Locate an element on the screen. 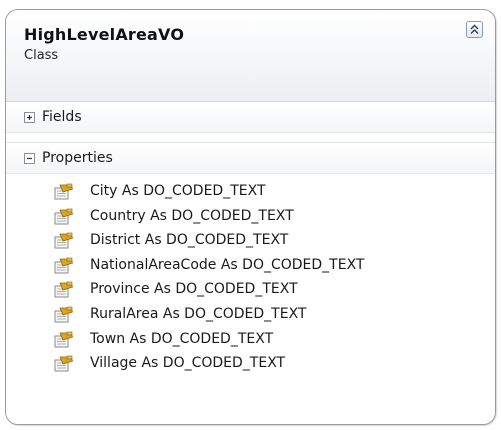 Image resolution: width=501 pixels, height=430 pixels. property-label: Country As DO_CODED_TEXT is located at coordinates (192, 215).